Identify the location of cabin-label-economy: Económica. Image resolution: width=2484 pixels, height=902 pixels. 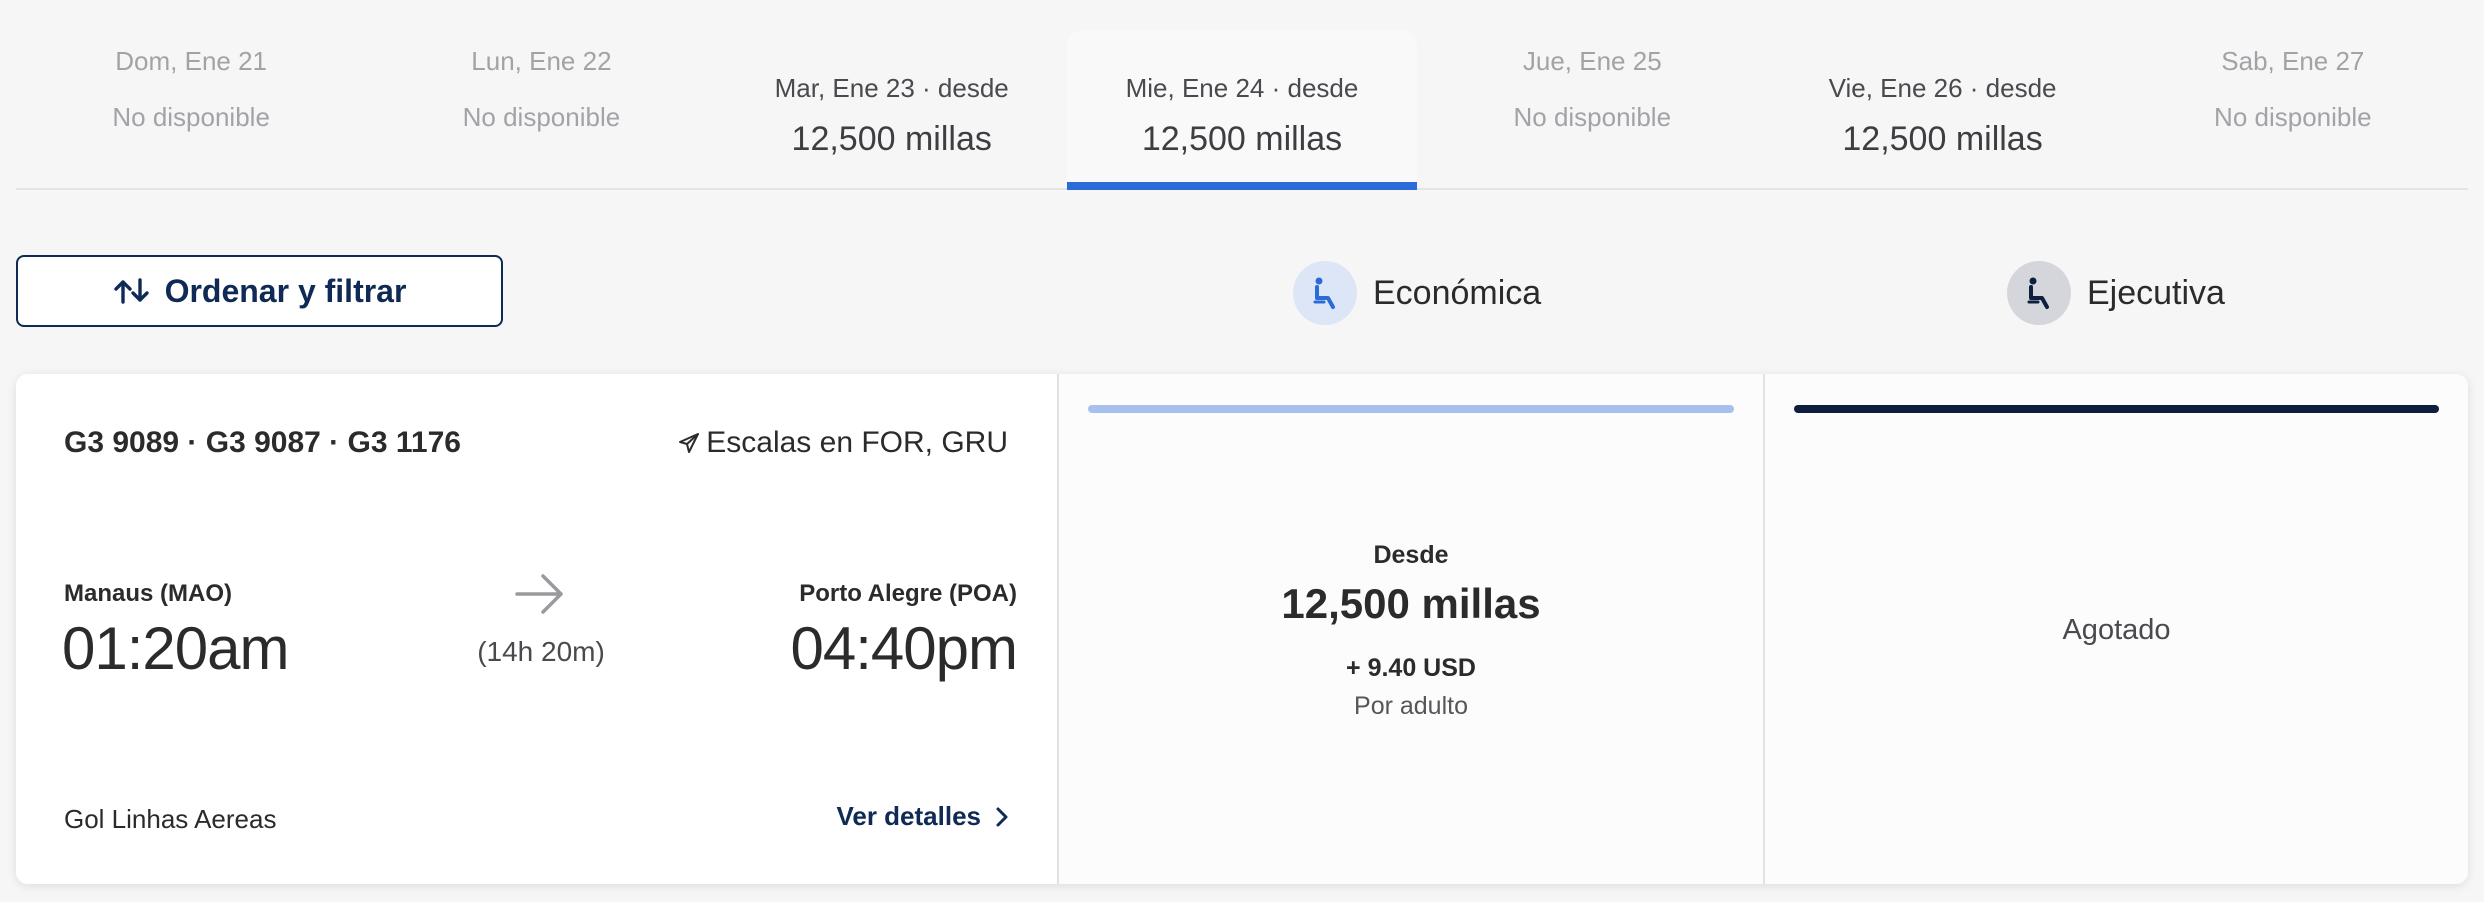
(1457, 292).